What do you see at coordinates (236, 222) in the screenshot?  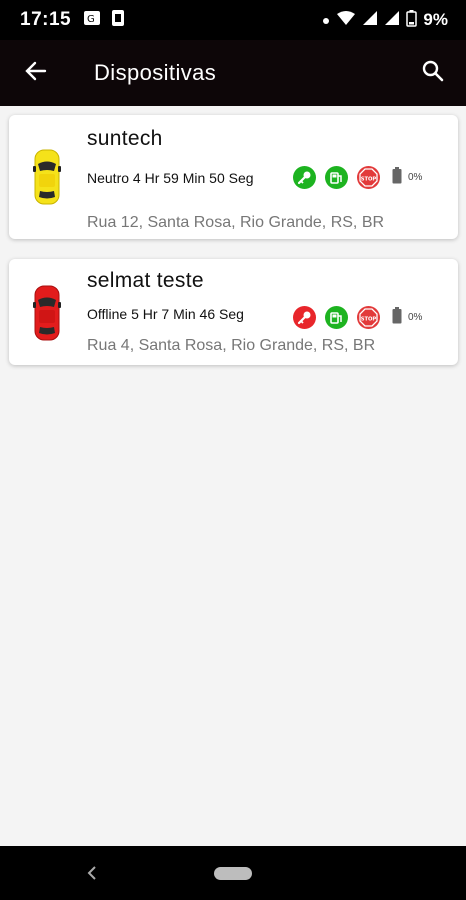 I see `device-address: Rua 12, Santa Rosa, Rio Grande, RS, BR` at bounding box center [236, 222].